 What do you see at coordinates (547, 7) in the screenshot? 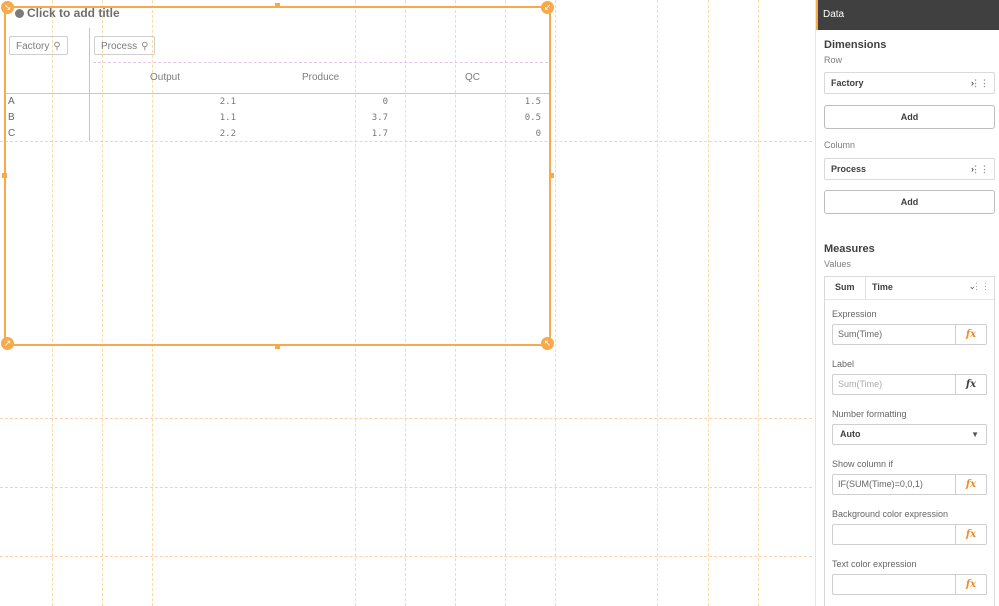
I see `resize-handle-top-right-icon: ↙` at bounding box center [547, 7].